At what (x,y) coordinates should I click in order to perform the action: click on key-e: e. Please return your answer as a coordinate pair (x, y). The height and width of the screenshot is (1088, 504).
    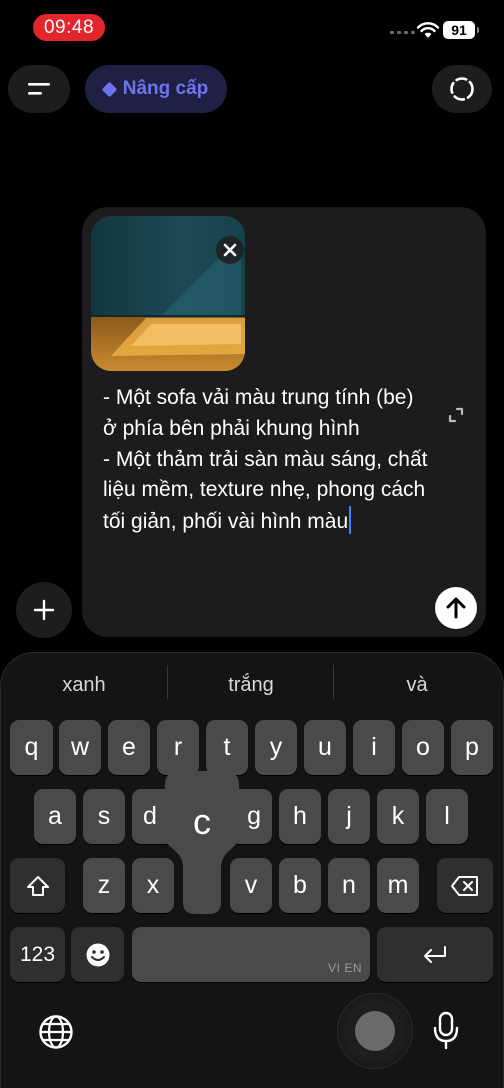
    Looking at the image, I should click on (129, 747).